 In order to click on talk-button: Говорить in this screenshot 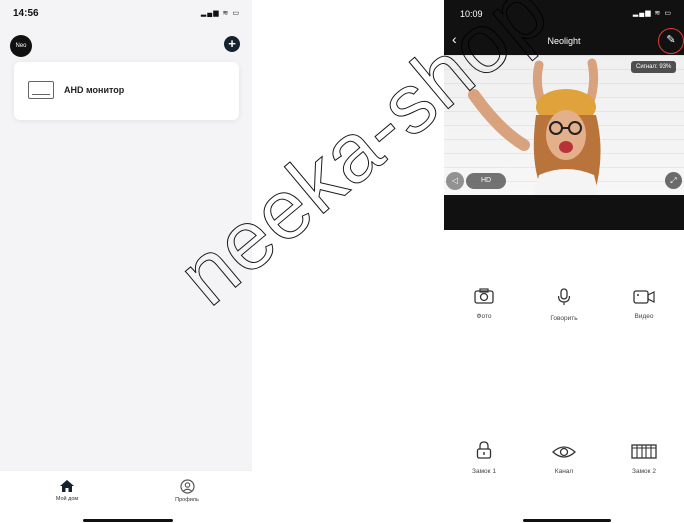, I will do `click(564, 305)`.